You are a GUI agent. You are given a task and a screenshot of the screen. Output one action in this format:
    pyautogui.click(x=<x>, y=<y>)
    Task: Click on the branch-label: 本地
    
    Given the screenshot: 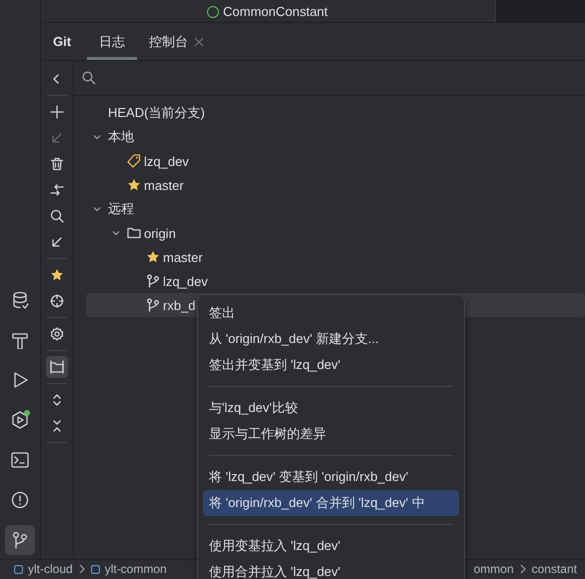 What is the action you would take?
    pyautogui.click(x=121, y=137)
    